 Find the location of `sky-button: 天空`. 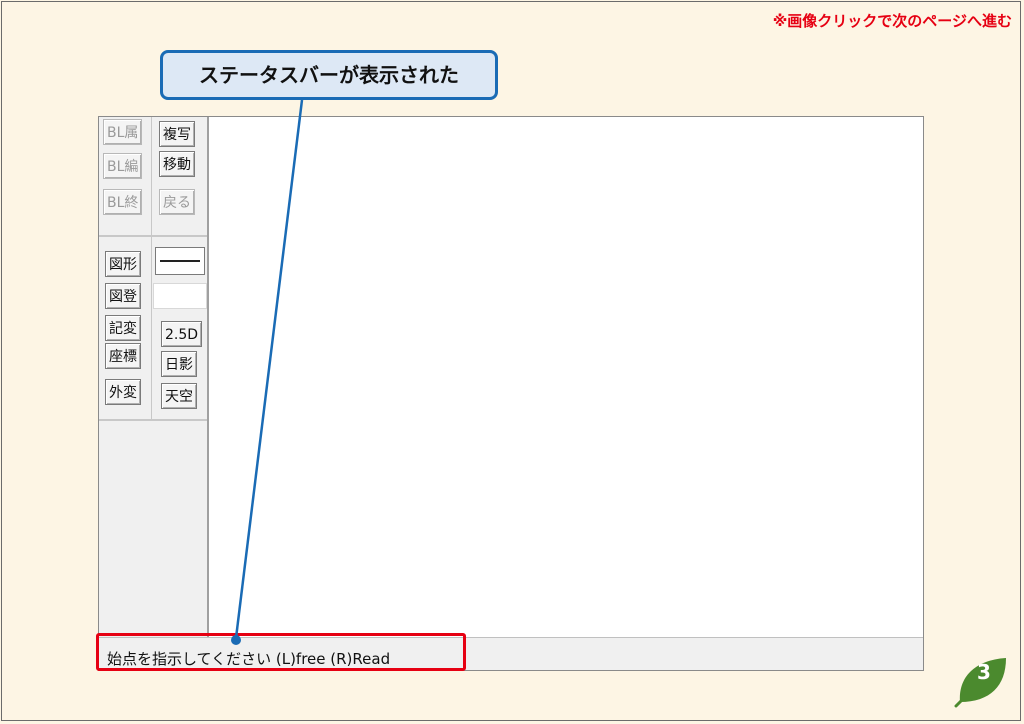

sky-button: 天空 is located at coordinates (179, 396).